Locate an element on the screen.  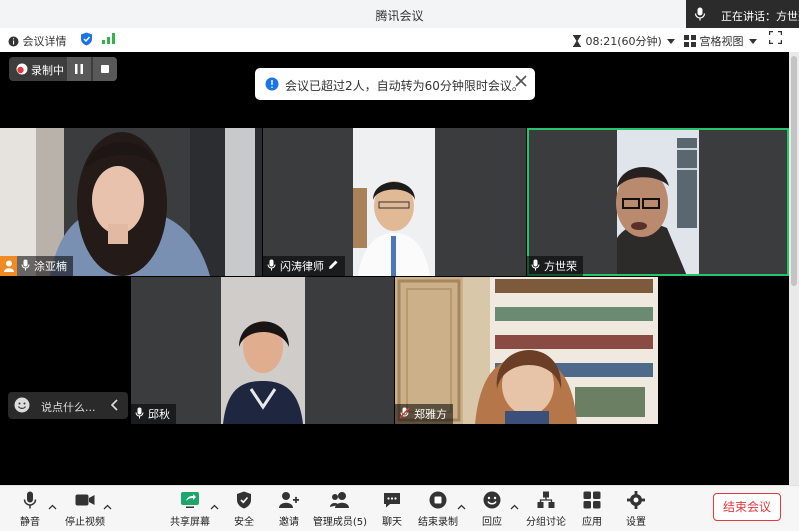
nameplate: 闪涛律师 is located at coordinates (304, 266).